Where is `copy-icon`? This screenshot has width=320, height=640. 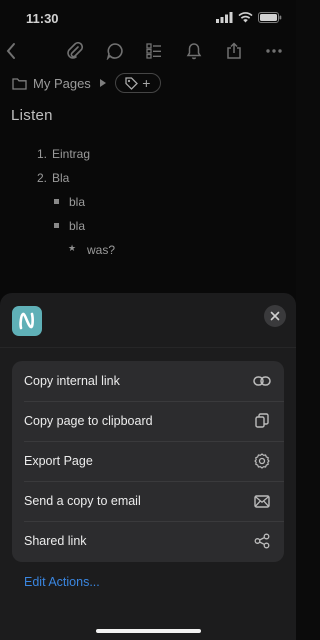
copy-icon is located at coordinates (262, 421).